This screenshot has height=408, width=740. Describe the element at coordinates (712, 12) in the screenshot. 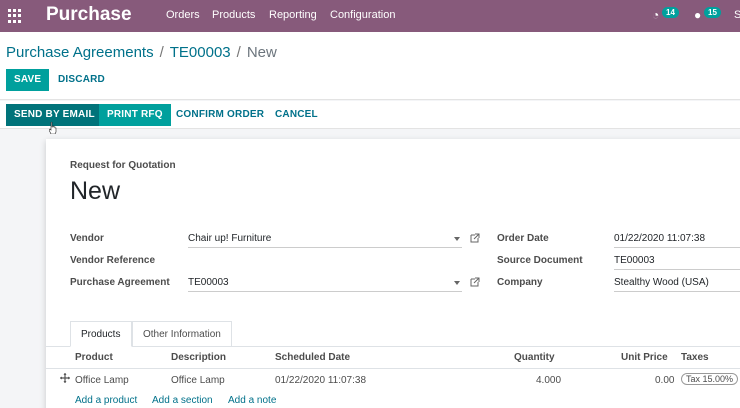

I see `messages-badge: 15` at that location.